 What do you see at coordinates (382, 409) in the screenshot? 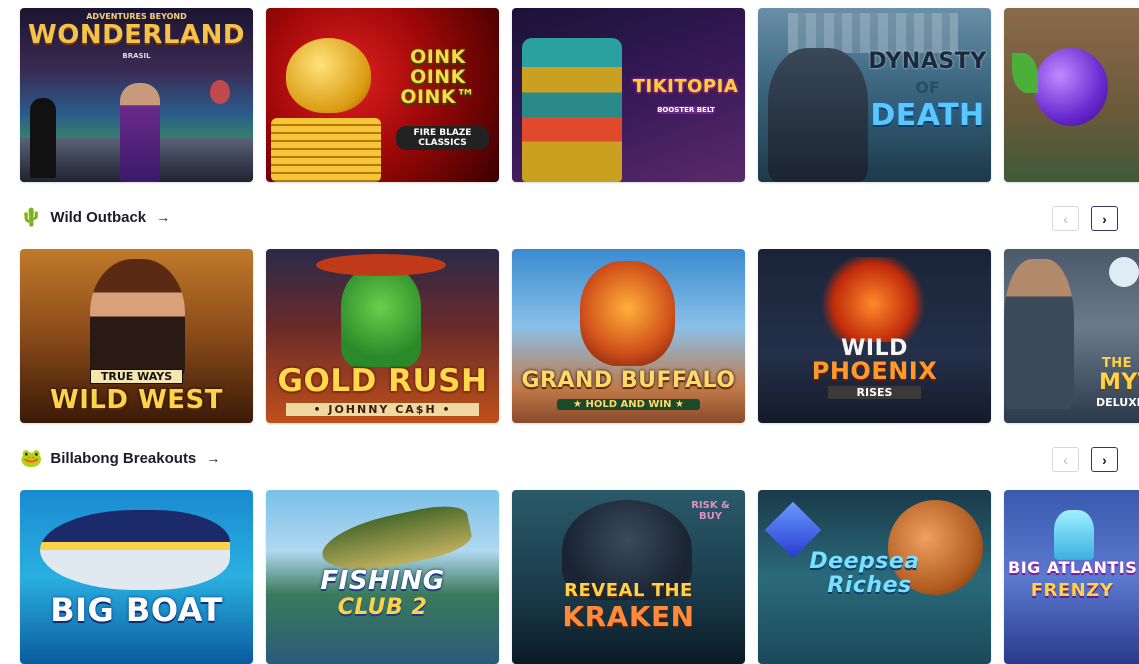
I see `tile-subtitle: • JOHNNY CA$H •` at bounding box center [382, 409].